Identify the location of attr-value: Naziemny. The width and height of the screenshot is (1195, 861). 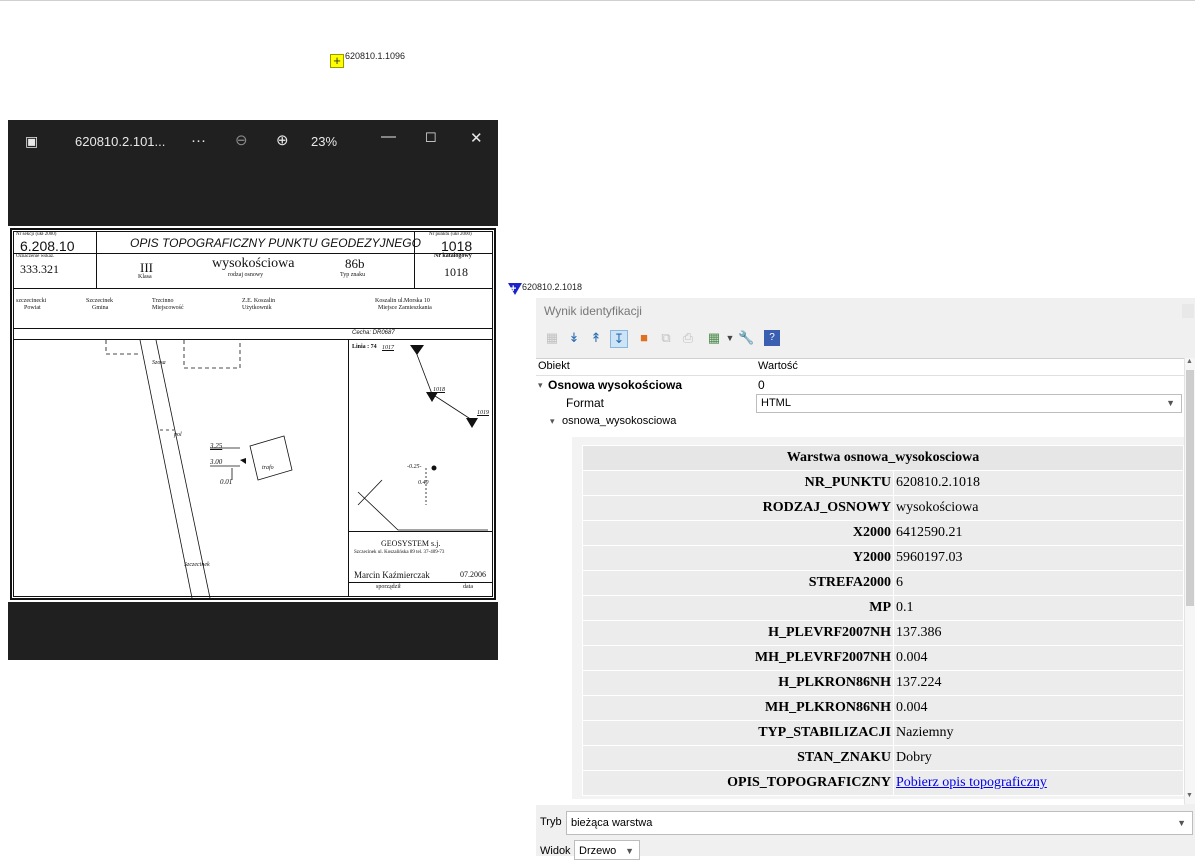
(1038, 733).